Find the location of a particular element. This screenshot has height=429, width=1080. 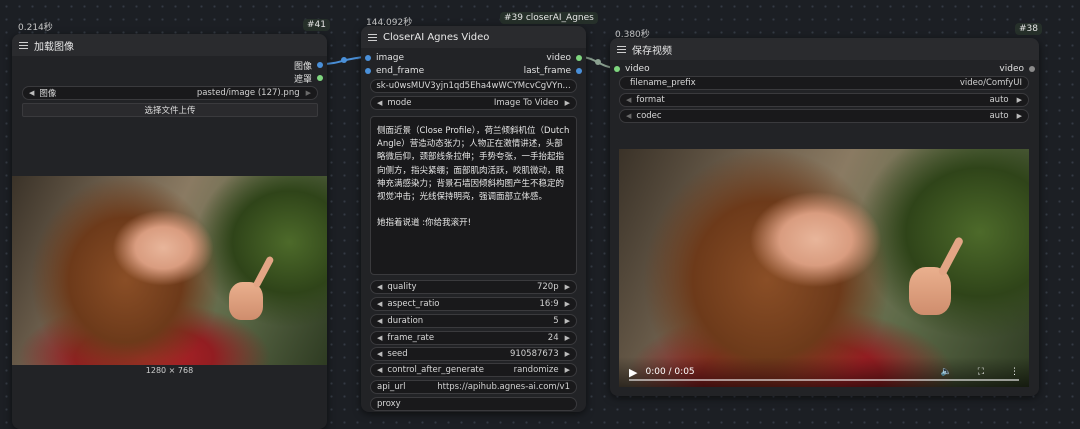

duration-number: ◀ duration 5 ▶ is located at coordinates (473, 321).